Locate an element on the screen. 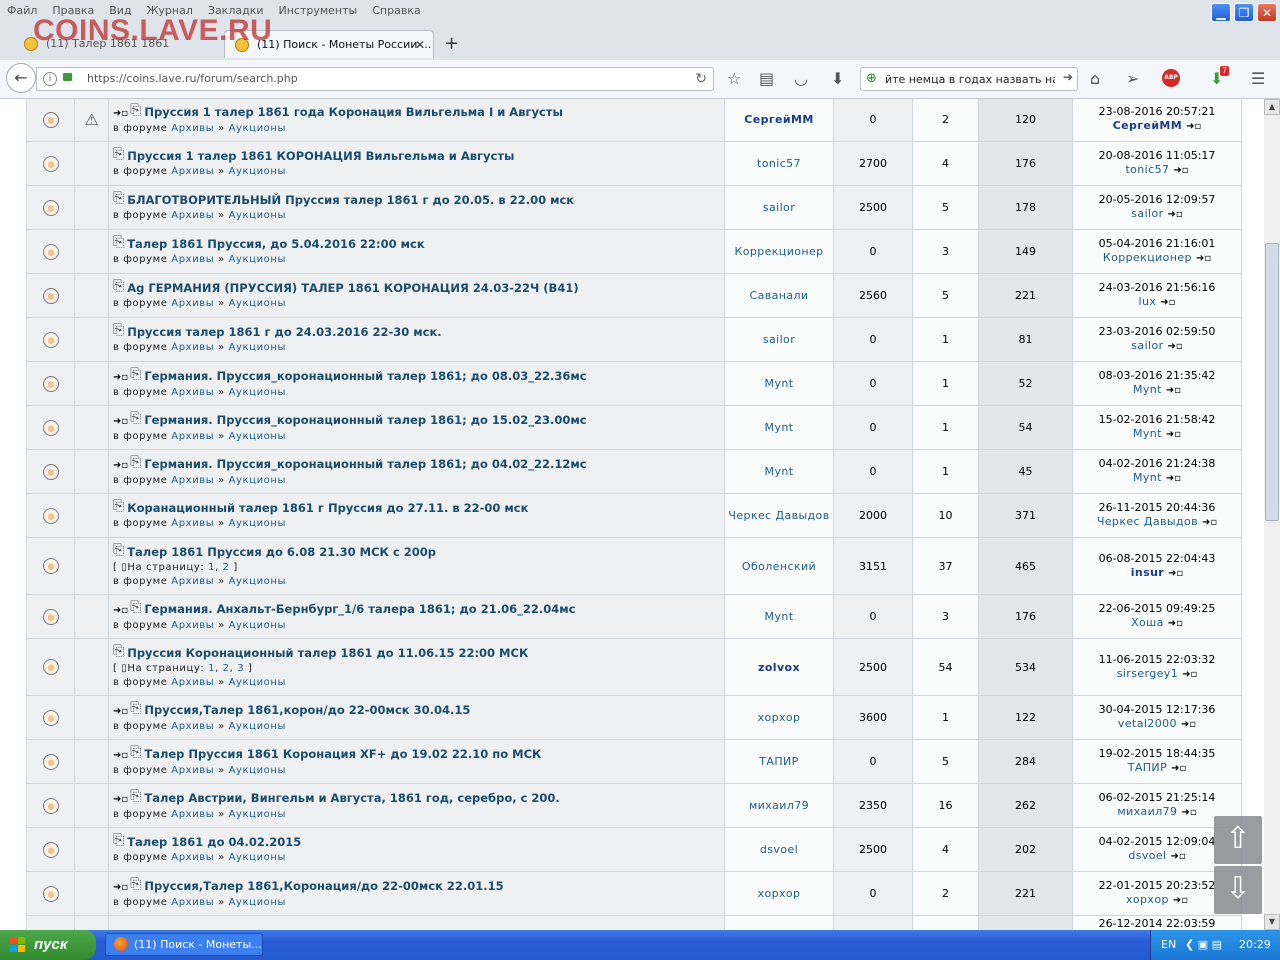  menu-hamburger-icon: ☰ is located at coordinates (1258, 79).